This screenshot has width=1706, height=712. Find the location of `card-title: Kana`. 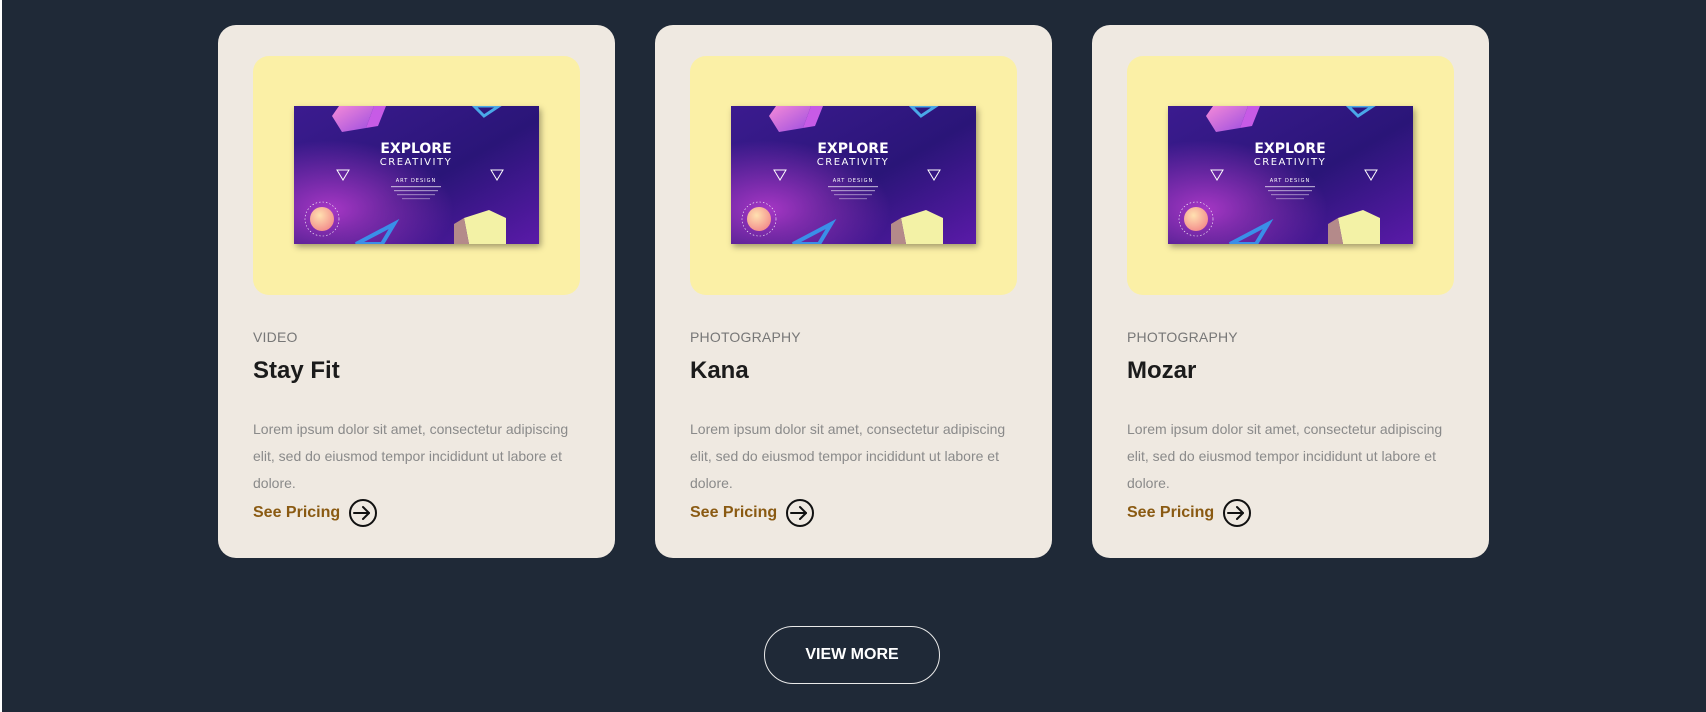

card-title: Kana is located at coordinates (719, 370).